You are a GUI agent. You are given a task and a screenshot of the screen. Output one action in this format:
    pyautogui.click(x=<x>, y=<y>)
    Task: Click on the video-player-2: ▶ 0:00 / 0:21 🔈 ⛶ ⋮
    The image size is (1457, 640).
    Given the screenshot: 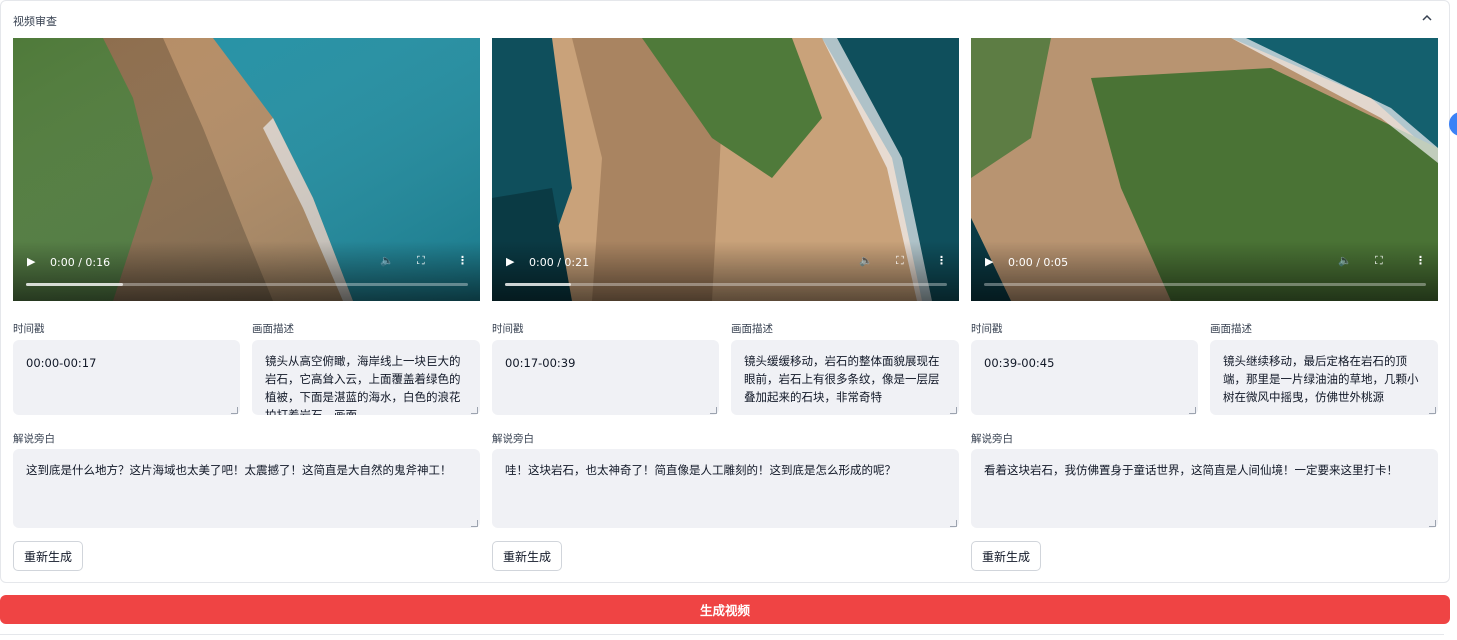 What is the action you would take?
    pyautogui.click(x=725, y=169)
    